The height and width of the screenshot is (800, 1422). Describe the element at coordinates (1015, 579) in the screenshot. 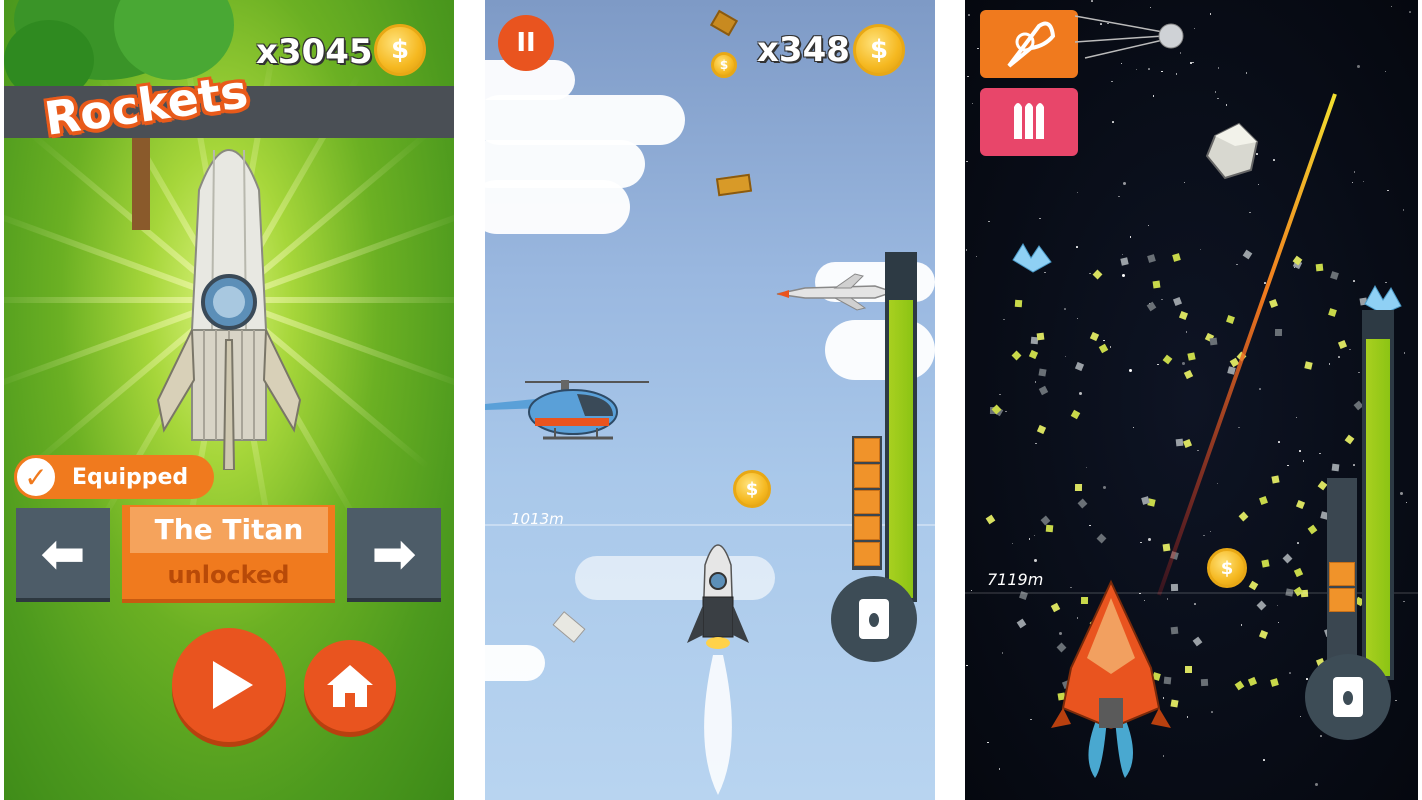

I see `distance-marker: 7119m` at that location.